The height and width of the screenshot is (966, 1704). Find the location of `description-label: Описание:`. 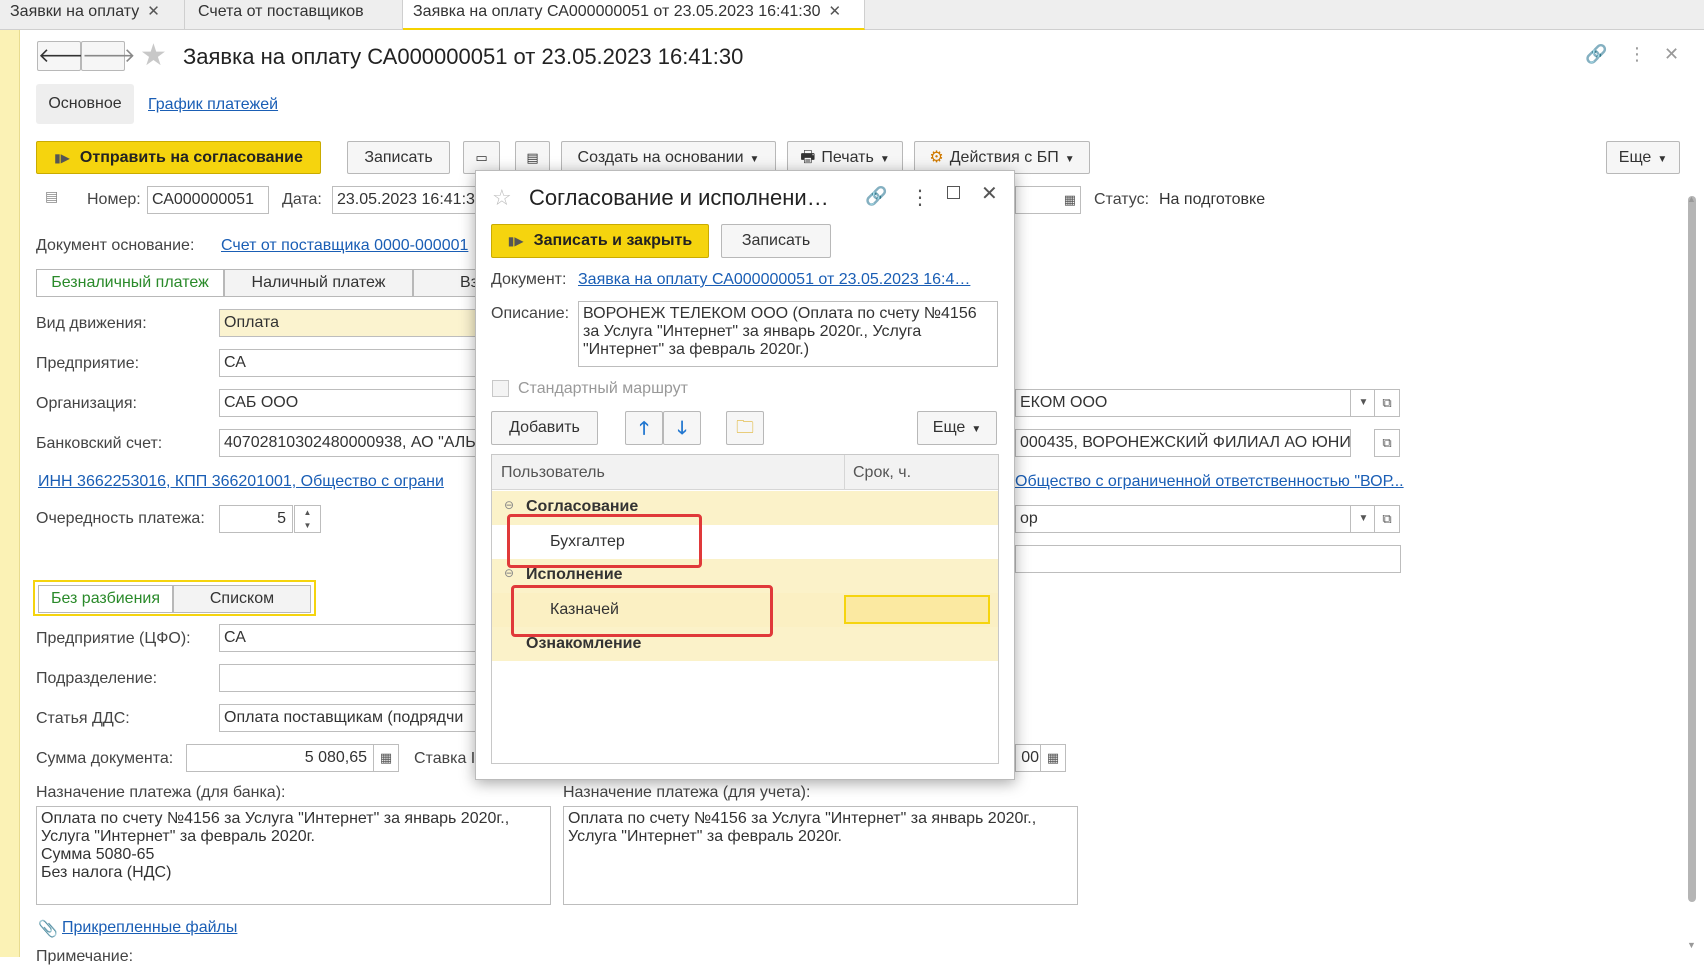

description-label: Описание: is located at coordinates (530, 313).